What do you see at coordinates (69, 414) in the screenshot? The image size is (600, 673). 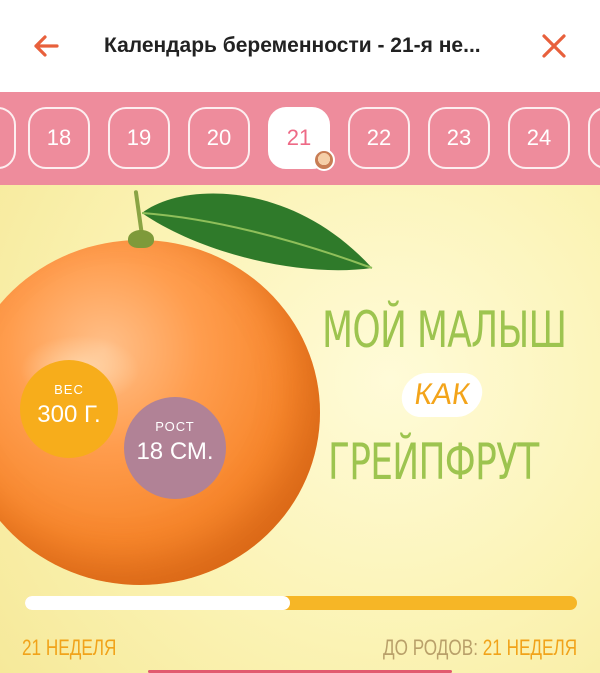 I see `weight-value: 300 Г.` at bounding box center [69, 414].